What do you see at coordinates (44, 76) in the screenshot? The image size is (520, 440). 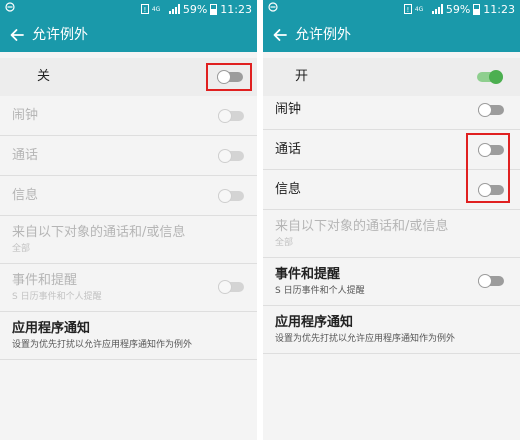 I see `master-switch-label: 关` at bounding box center [44, 76].